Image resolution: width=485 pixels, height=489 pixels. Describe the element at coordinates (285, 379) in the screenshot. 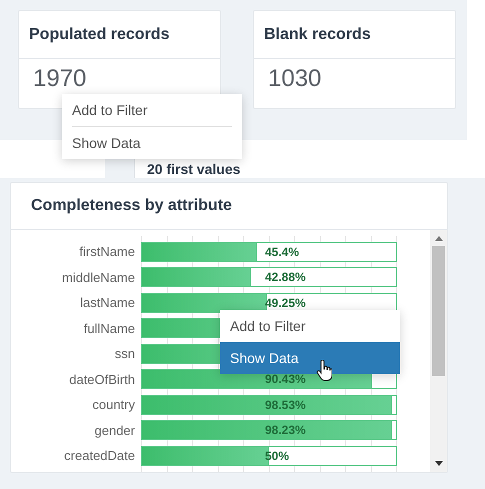

I see `bar-reading: 90.43%` at that location.